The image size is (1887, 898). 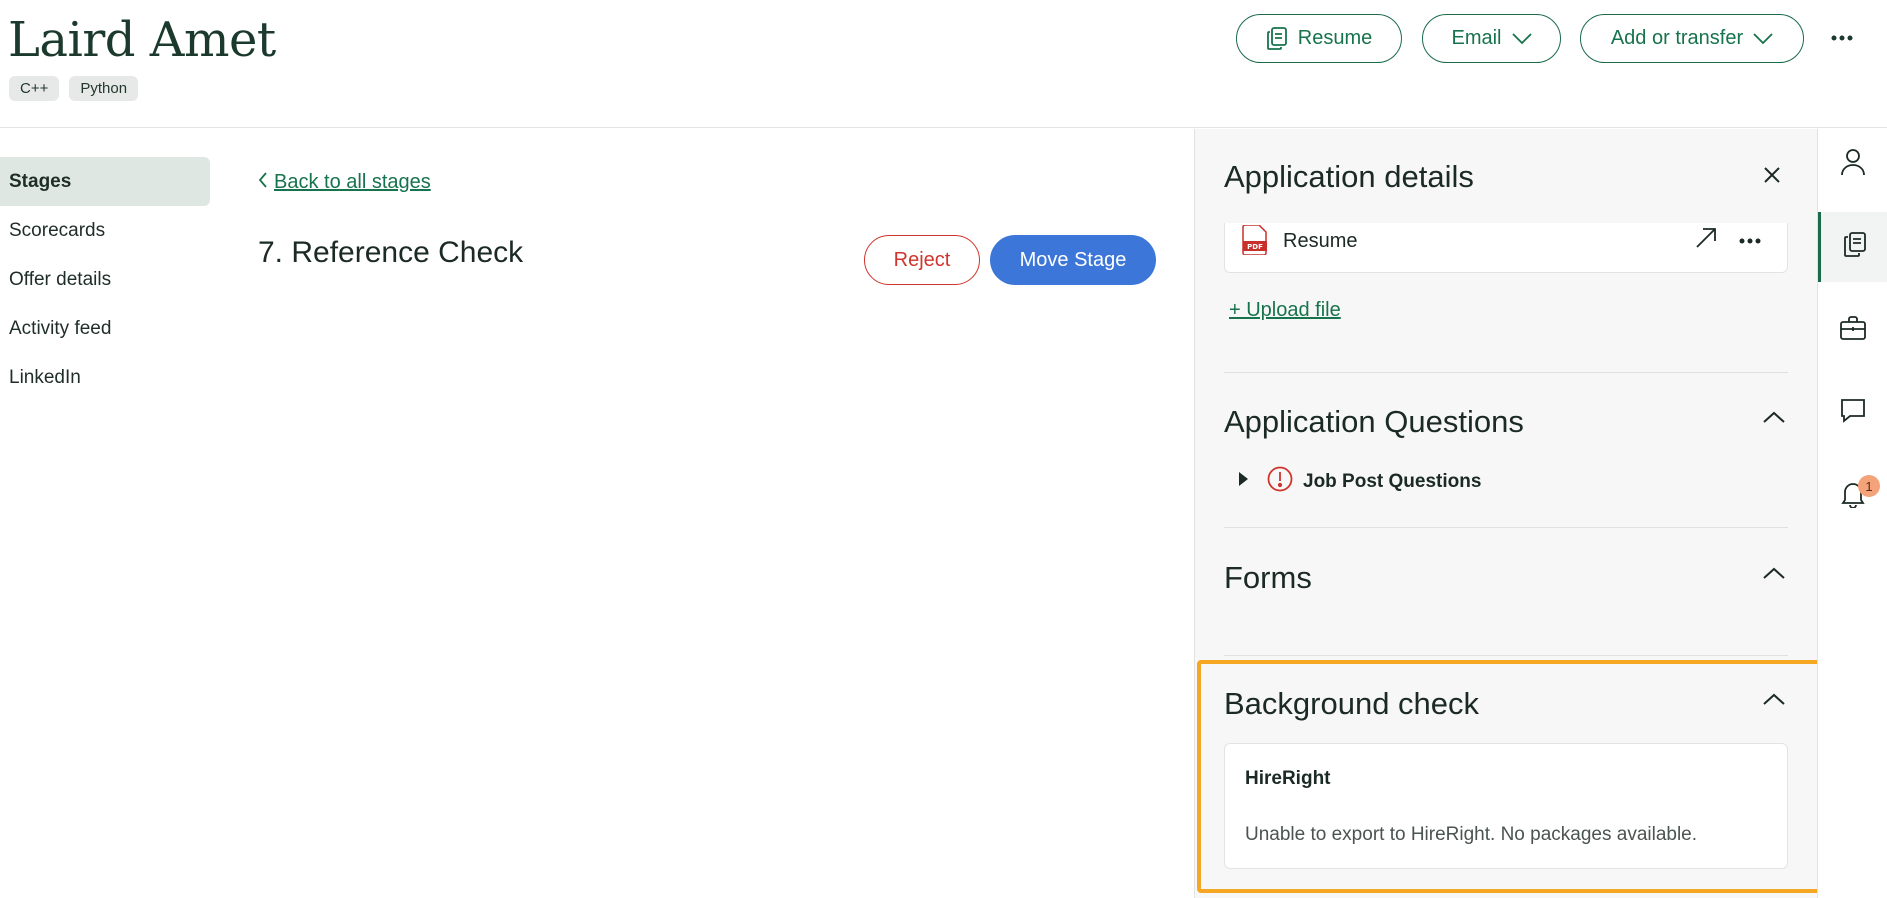 I want to click on add-or-transfer-button: Add or transfer, so click(x=1692, y=38).